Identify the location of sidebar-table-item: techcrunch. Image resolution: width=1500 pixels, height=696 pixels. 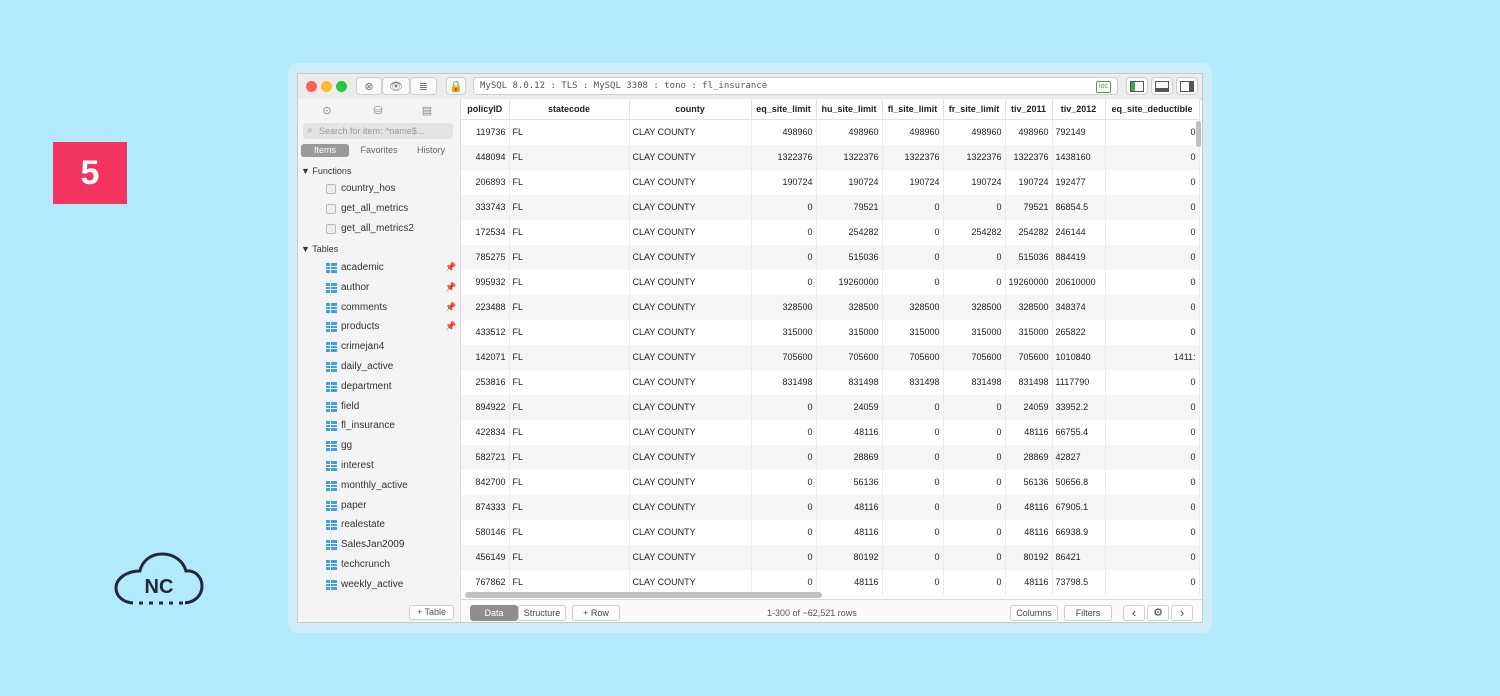
(358, 565).